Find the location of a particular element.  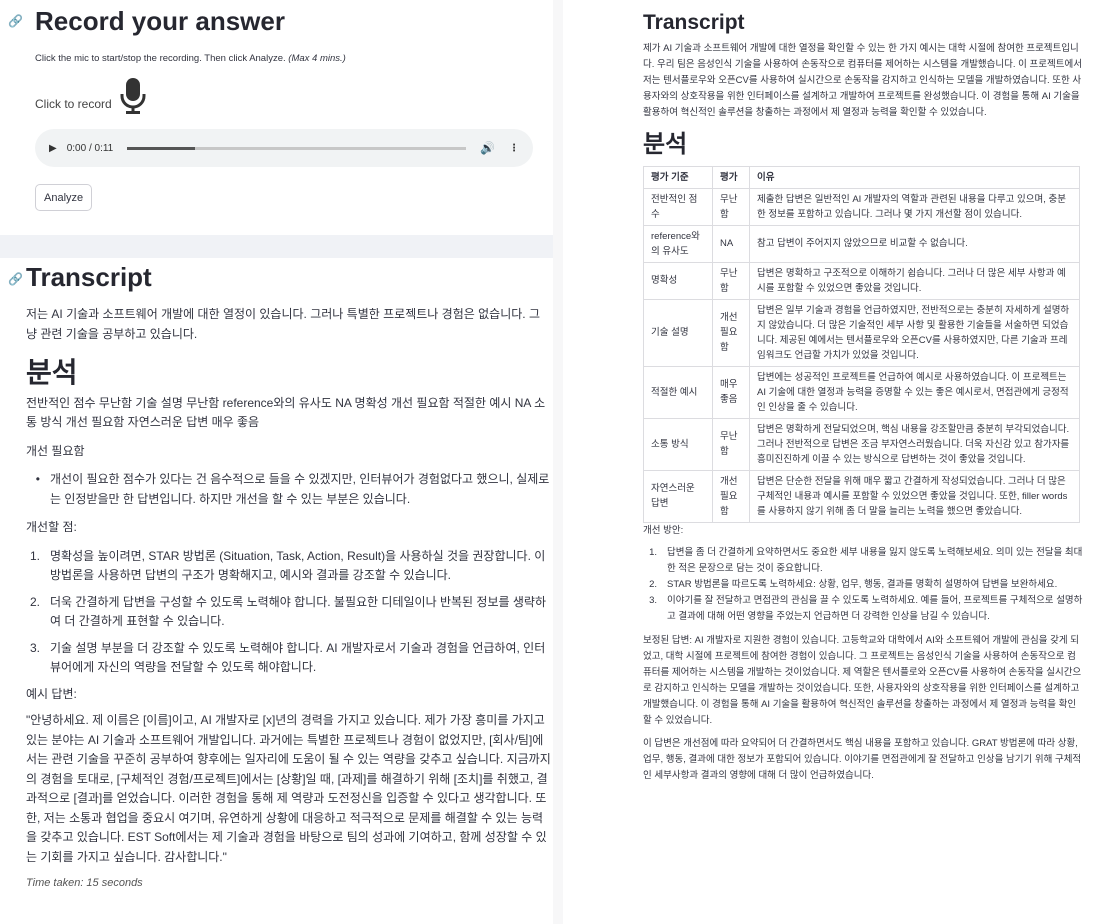

cell-criteria: 전반적인 점수 is located at coordinates (678, 206).